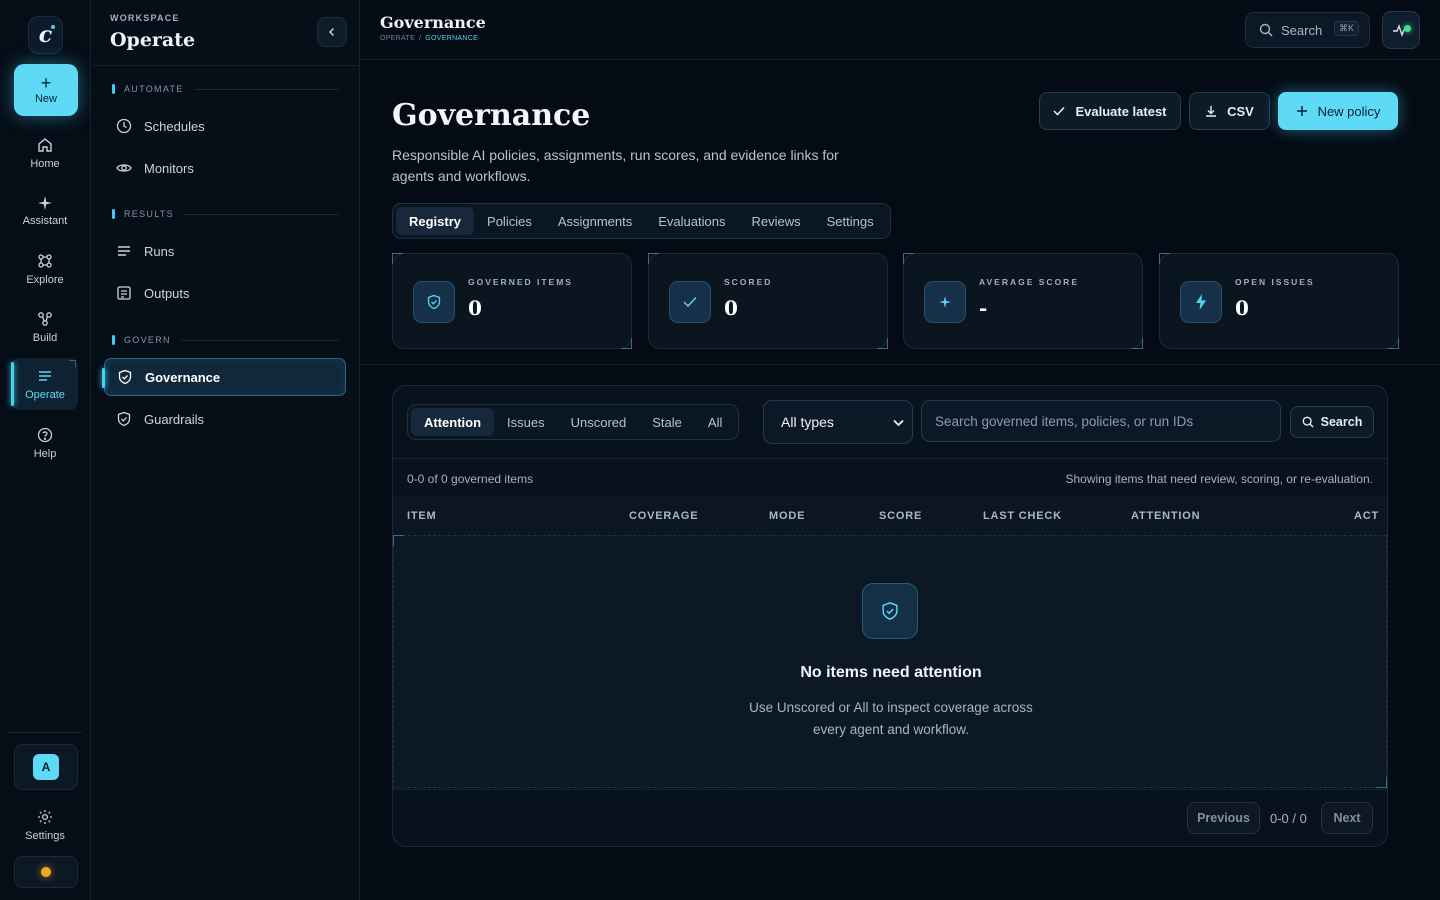 The height and width of the screenshot is (900, 1440). What do you see at coordinates (509, 221) in the screenshot?
I see `tab-policies: Policies` at bounding box center [509, 221].